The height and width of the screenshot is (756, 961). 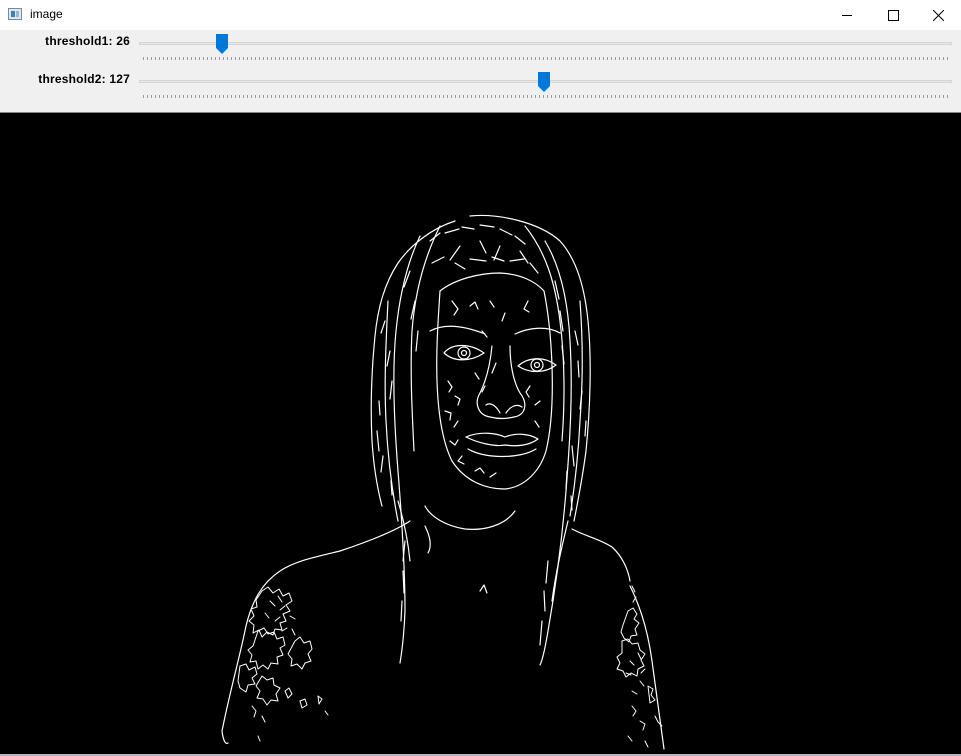 I want to click on shirt-pattern-edges, so click(x=450, y=666).